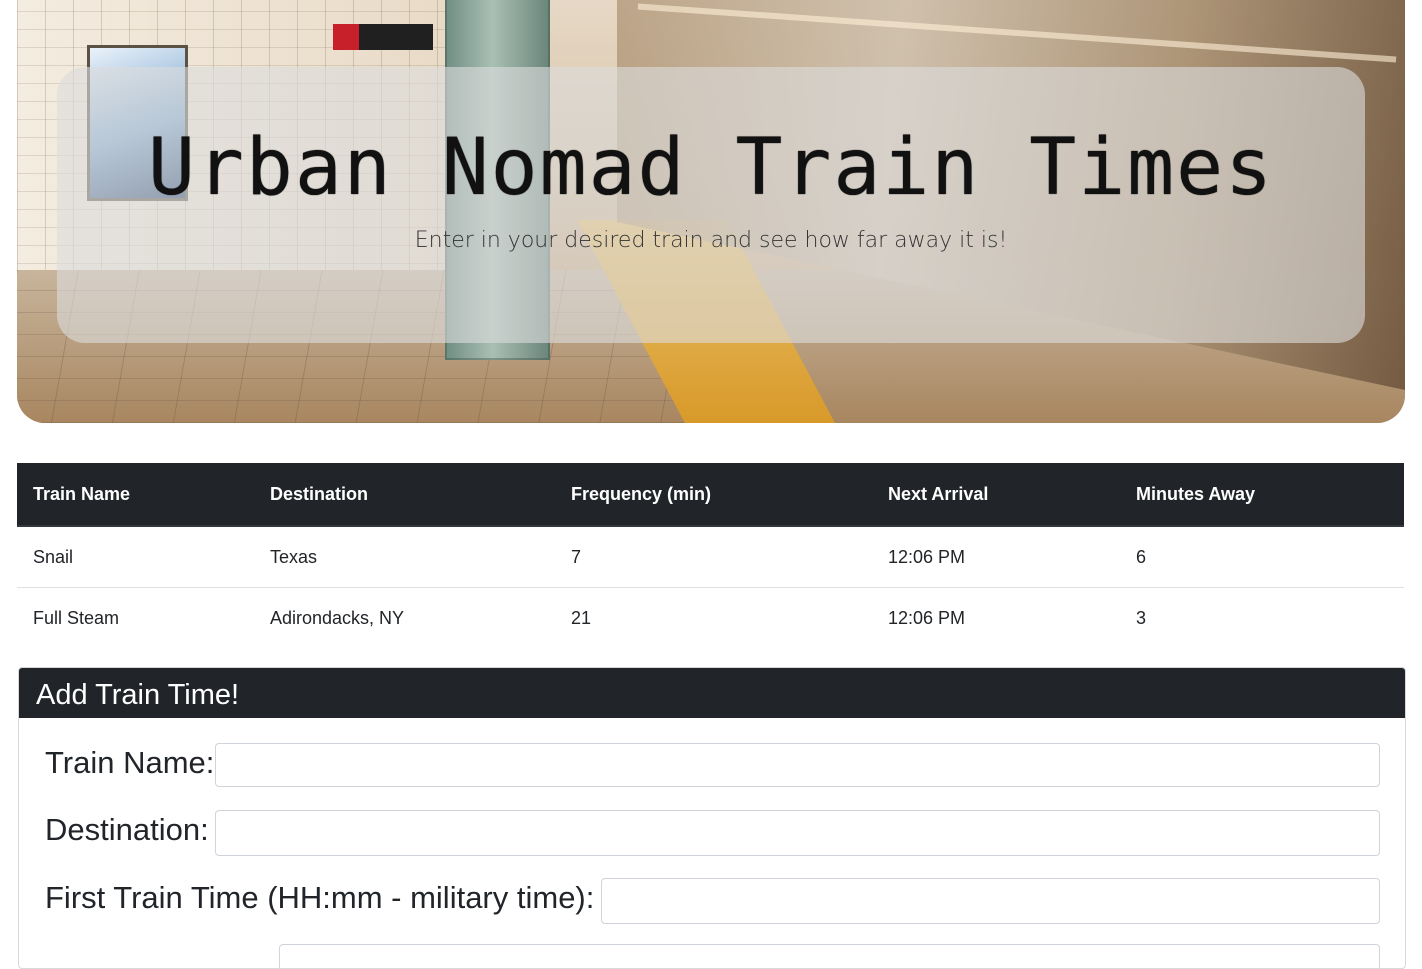 This screenshot has height=969, width=1422. Describe the element at coordinates (710, 618) in the screenshot. I see `table-row: Full Steam Adirondacks, NY 21 12:06 PM 3` at that location.